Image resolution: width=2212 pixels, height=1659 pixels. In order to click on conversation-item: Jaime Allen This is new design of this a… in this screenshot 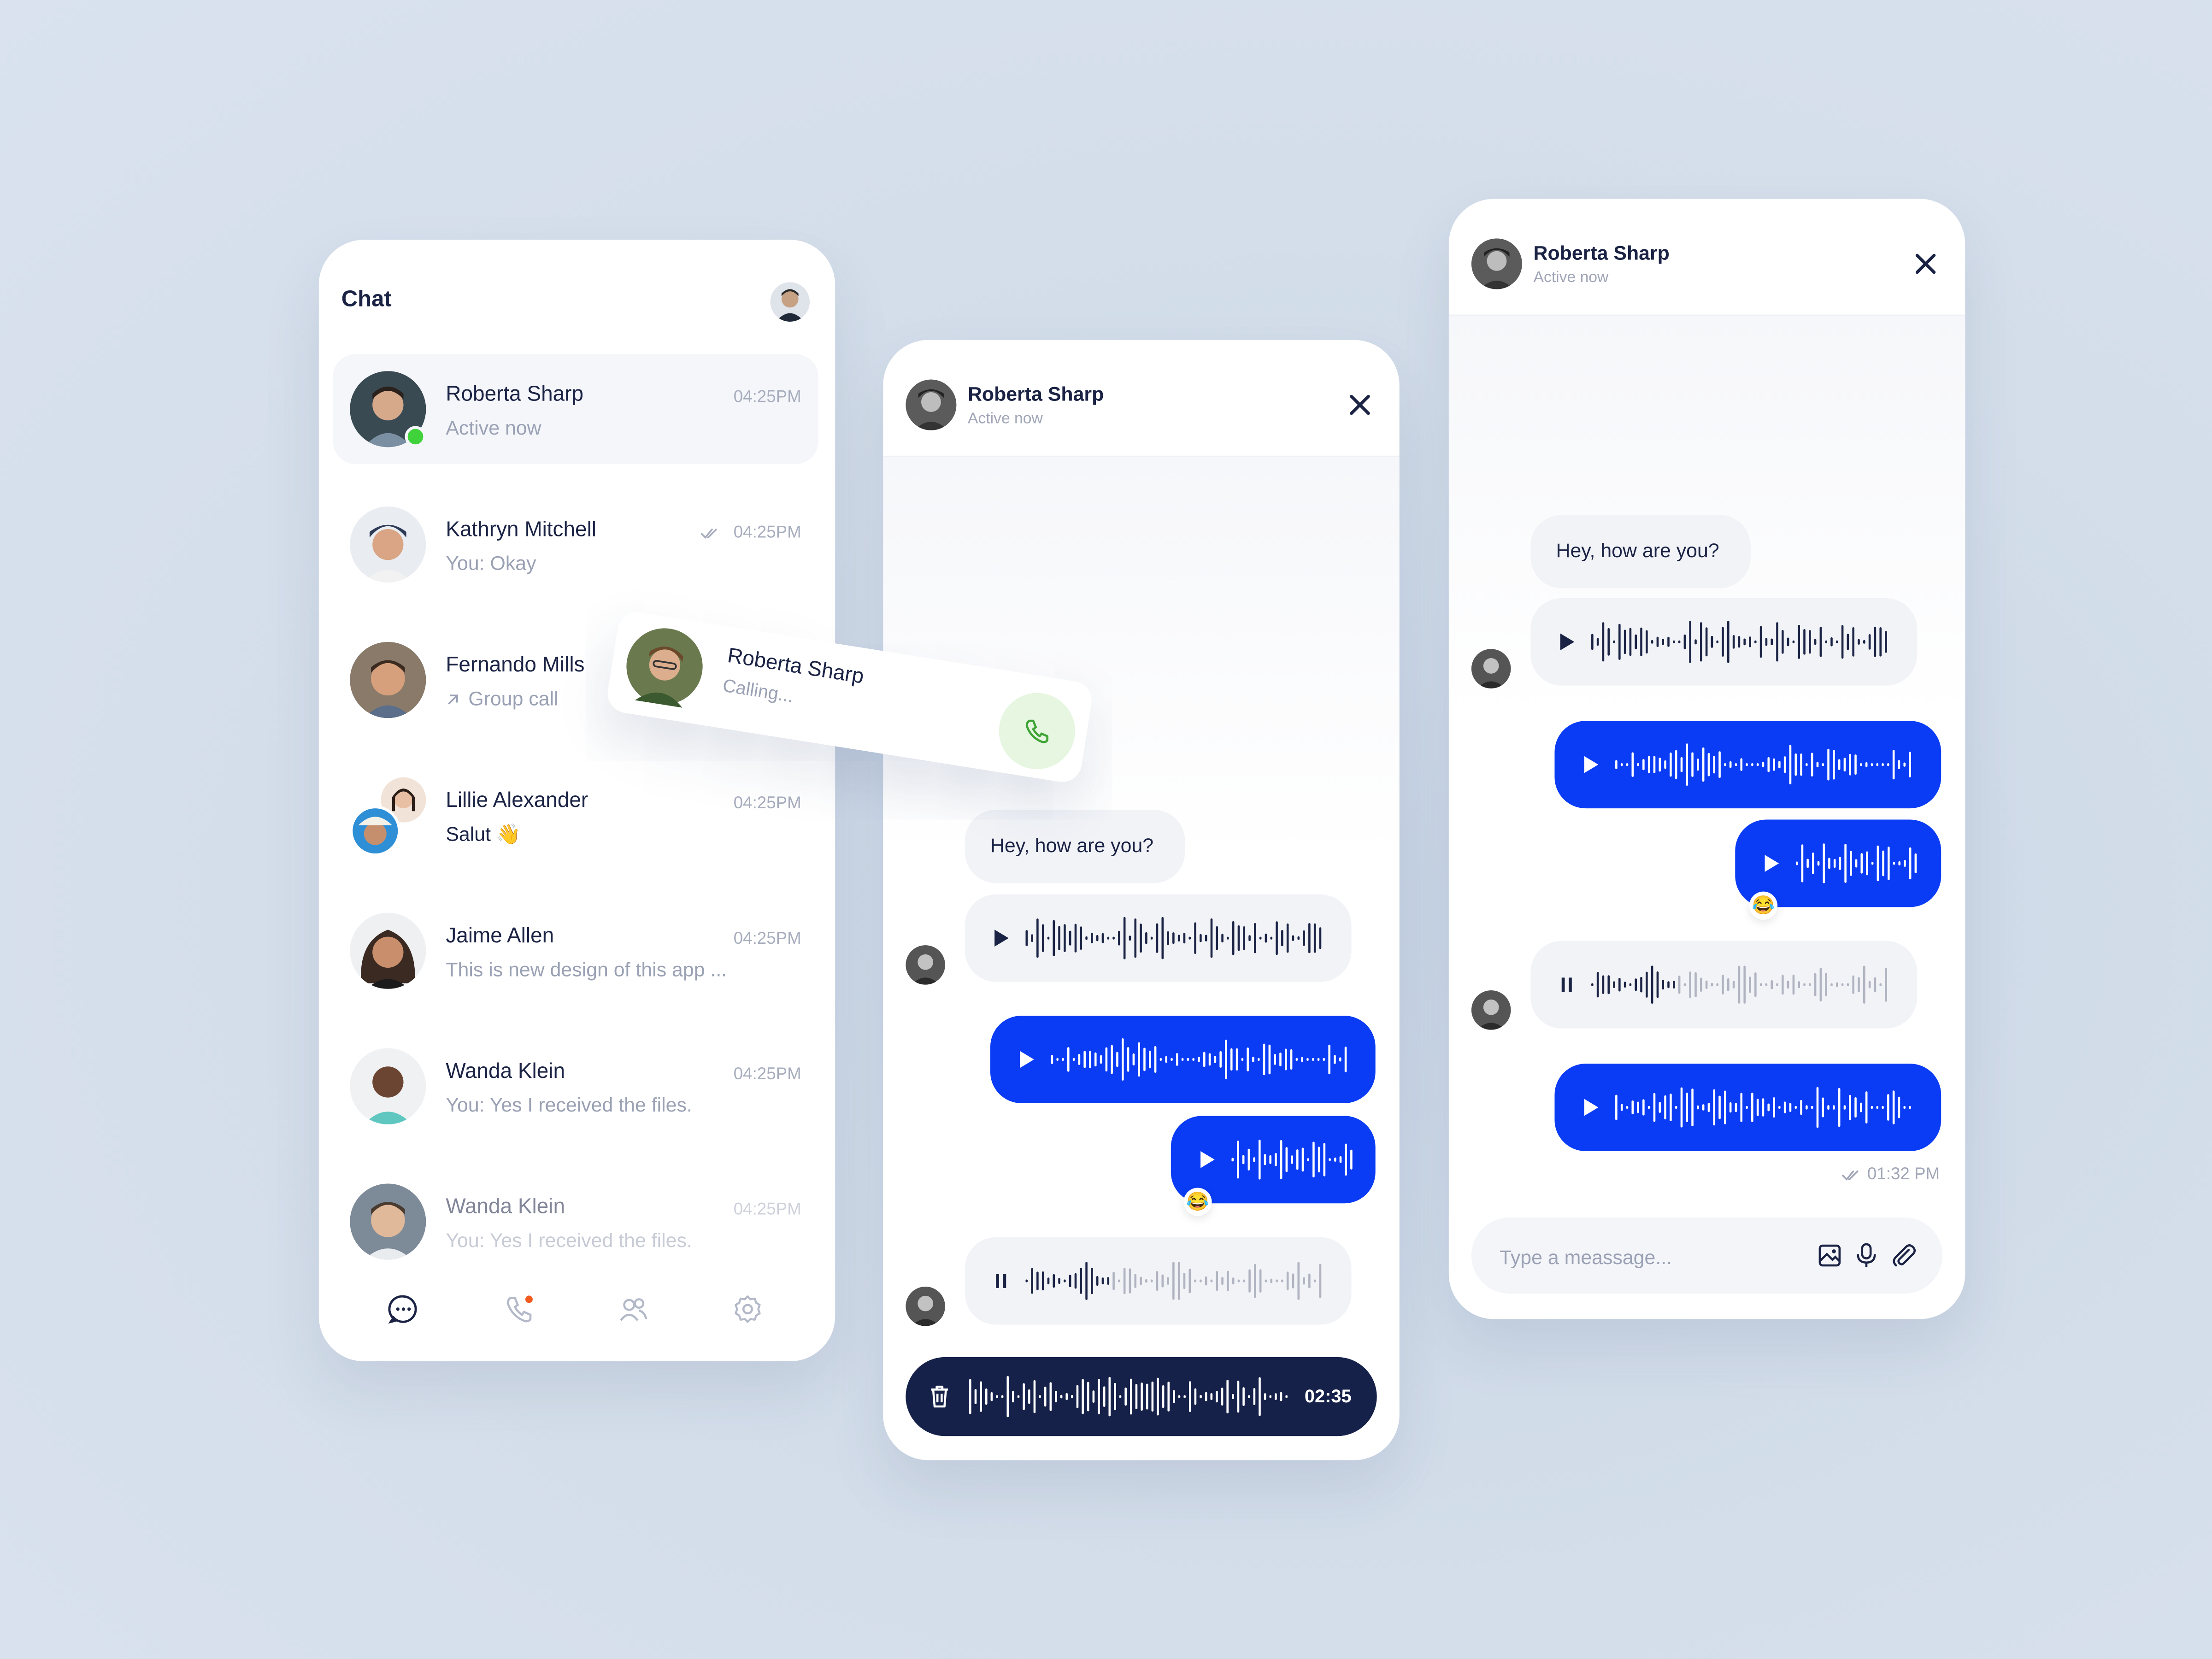, I will do `click(575, 951)`.